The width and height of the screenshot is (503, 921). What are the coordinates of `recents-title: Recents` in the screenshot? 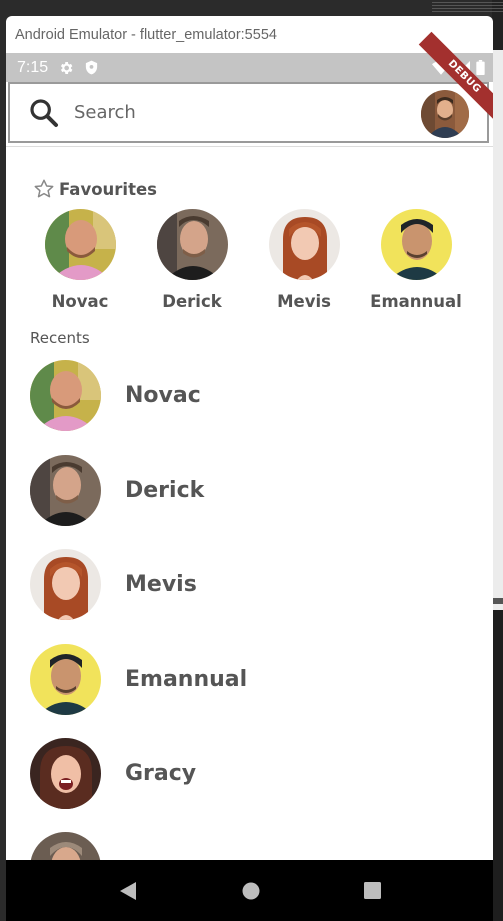 It's located at (60, 338).